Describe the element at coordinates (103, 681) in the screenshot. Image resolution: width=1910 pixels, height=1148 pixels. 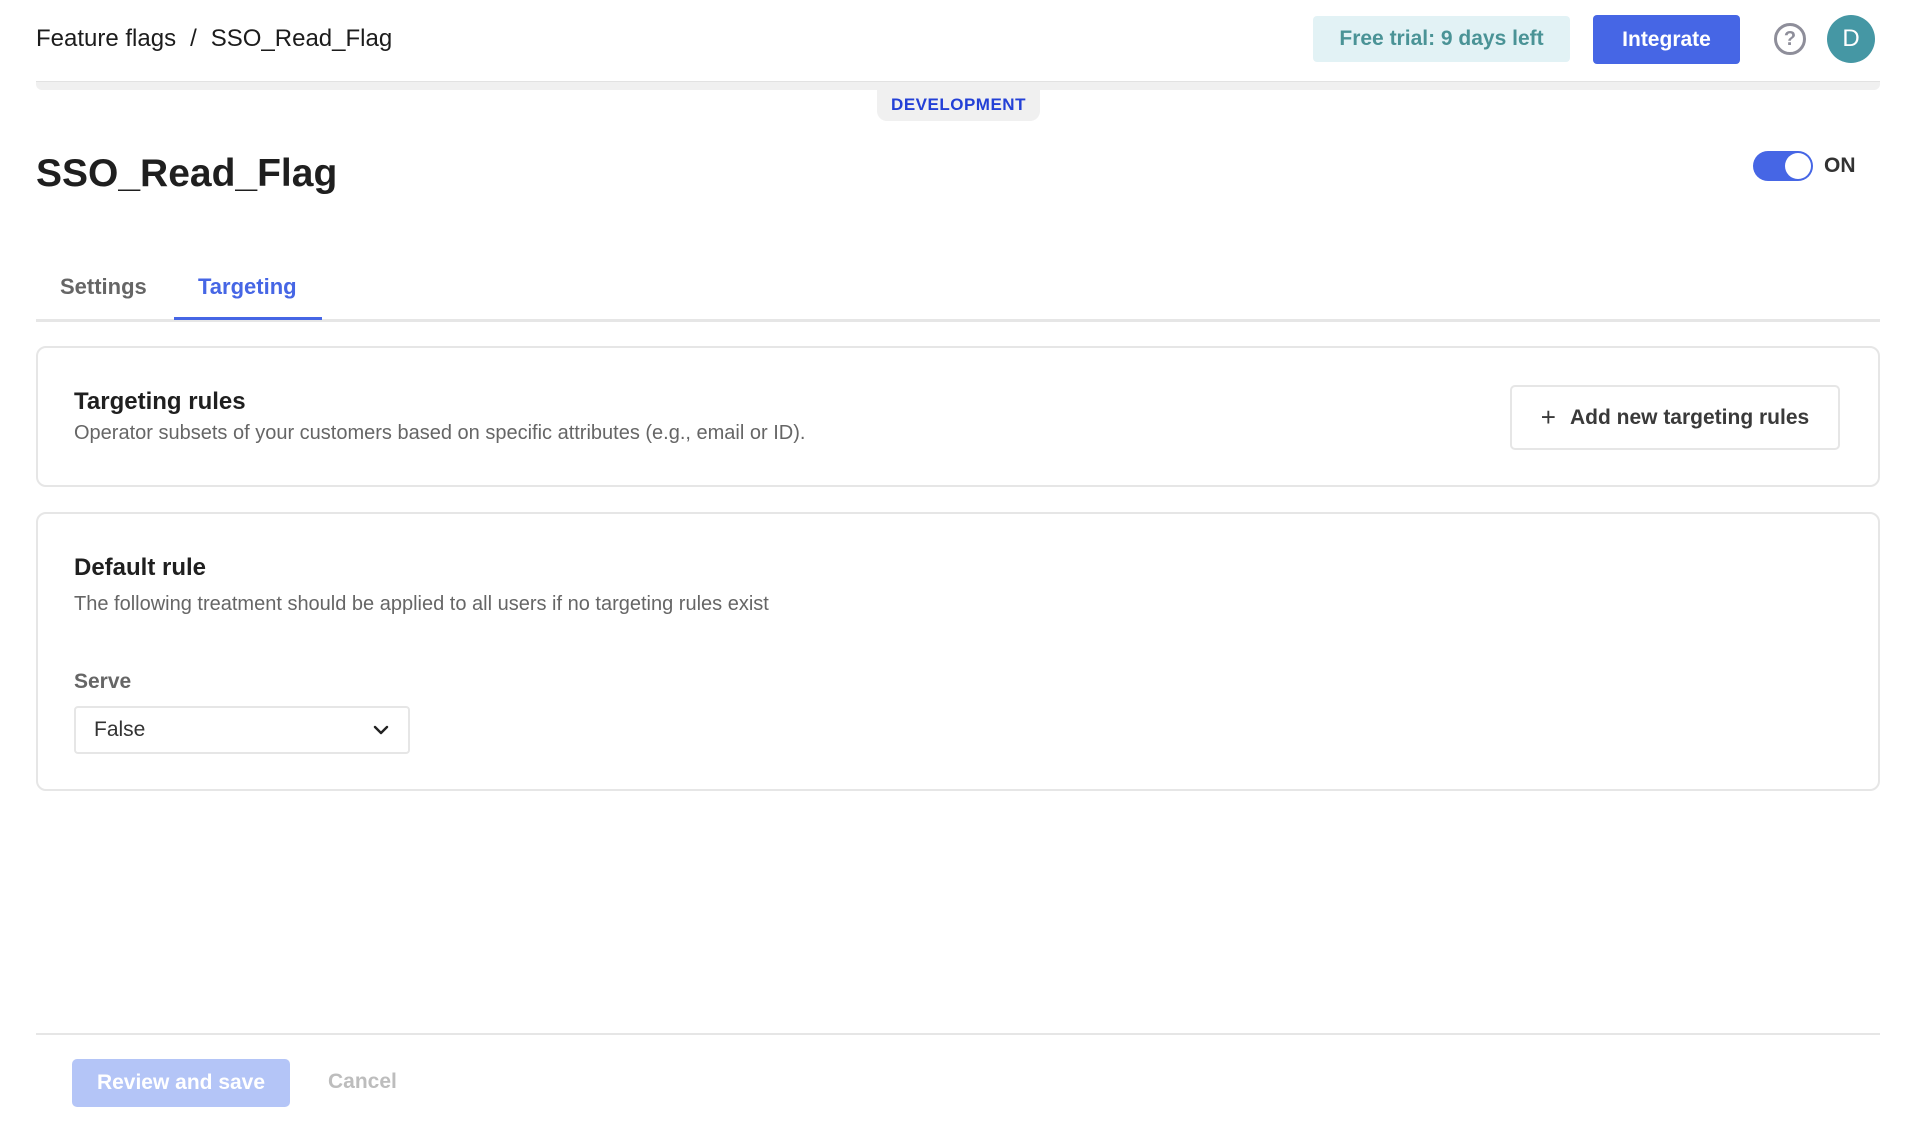
I see `serve-label: Serve` at that location.